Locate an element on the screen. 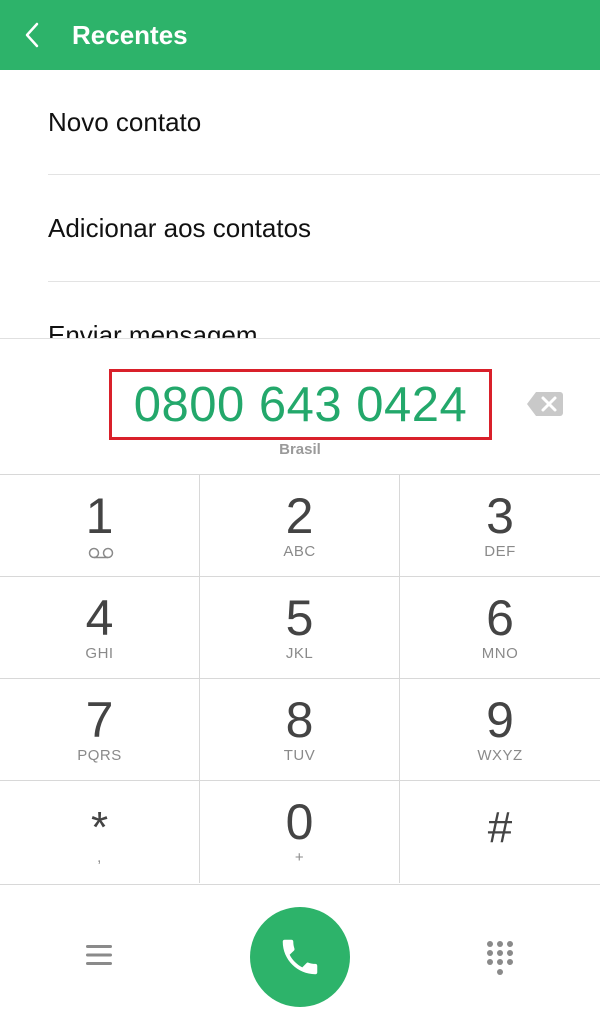 The height and width of the screenshot is (1028, 600). phone-icon is located at coordinates (300, 957).